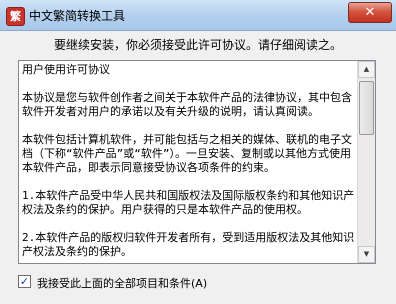 The height and width of the screenshot is (304, 396). What do you see at coordinates (198, 15) in the screenshot?
I see `title-bar: 繁 中文繁简转换工具 ✕` at bounding box center [198, 15].